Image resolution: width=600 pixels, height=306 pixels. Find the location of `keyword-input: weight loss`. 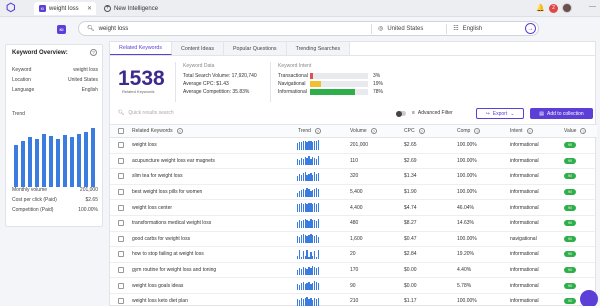

keyword-input: weight loss is located at coordinates (235, 29).